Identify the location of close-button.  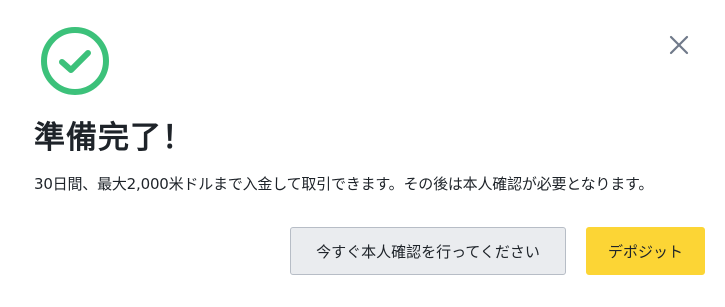
(679, 45).